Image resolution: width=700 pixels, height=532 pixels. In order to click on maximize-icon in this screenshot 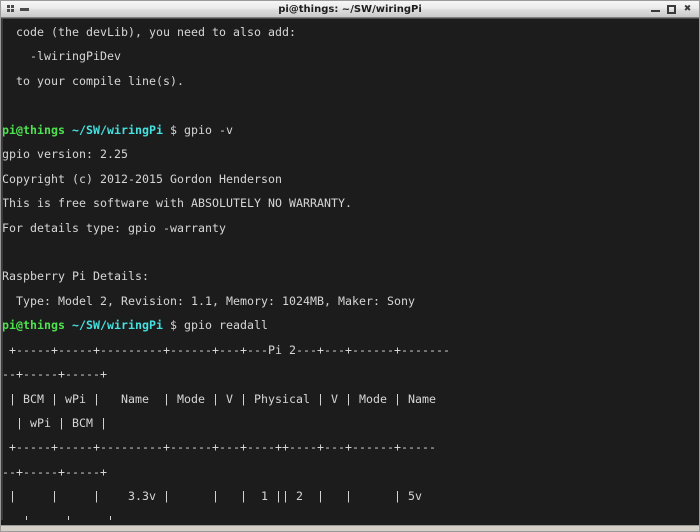, I will do `click(671, 9)`.